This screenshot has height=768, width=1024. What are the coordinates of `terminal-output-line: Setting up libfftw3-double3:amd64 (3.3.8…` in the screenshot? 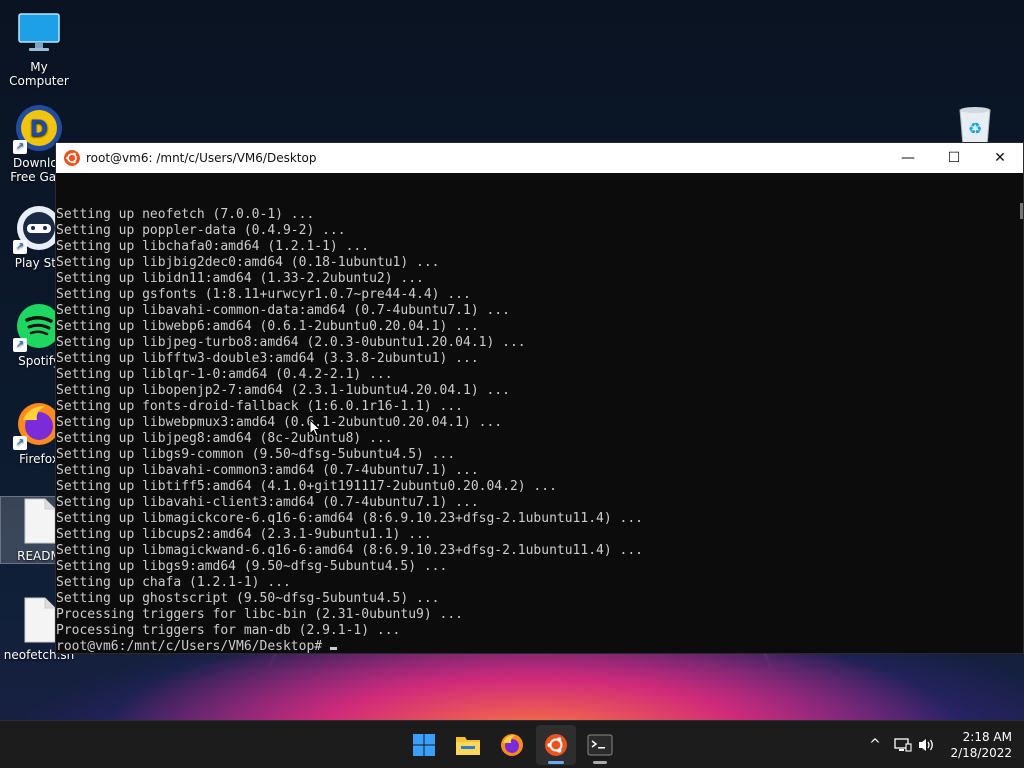 It's located at (267, 358).